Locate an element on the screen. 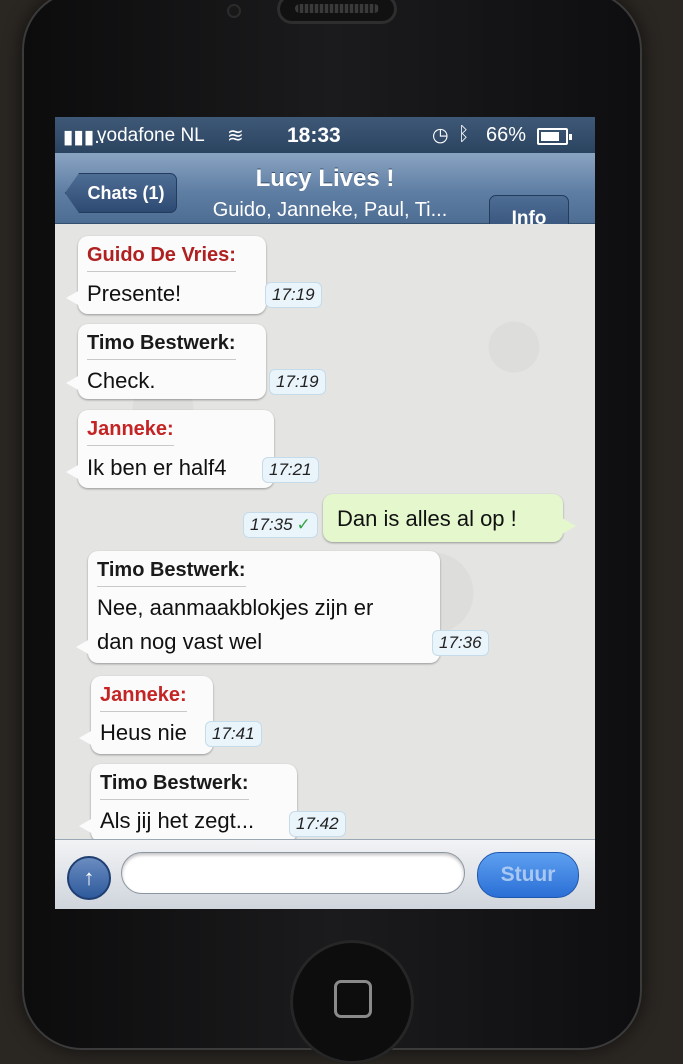 Image resolution: width=683 pixels, height=1064 pixels. message-text: Presente! is located at coordinates (134, 293).